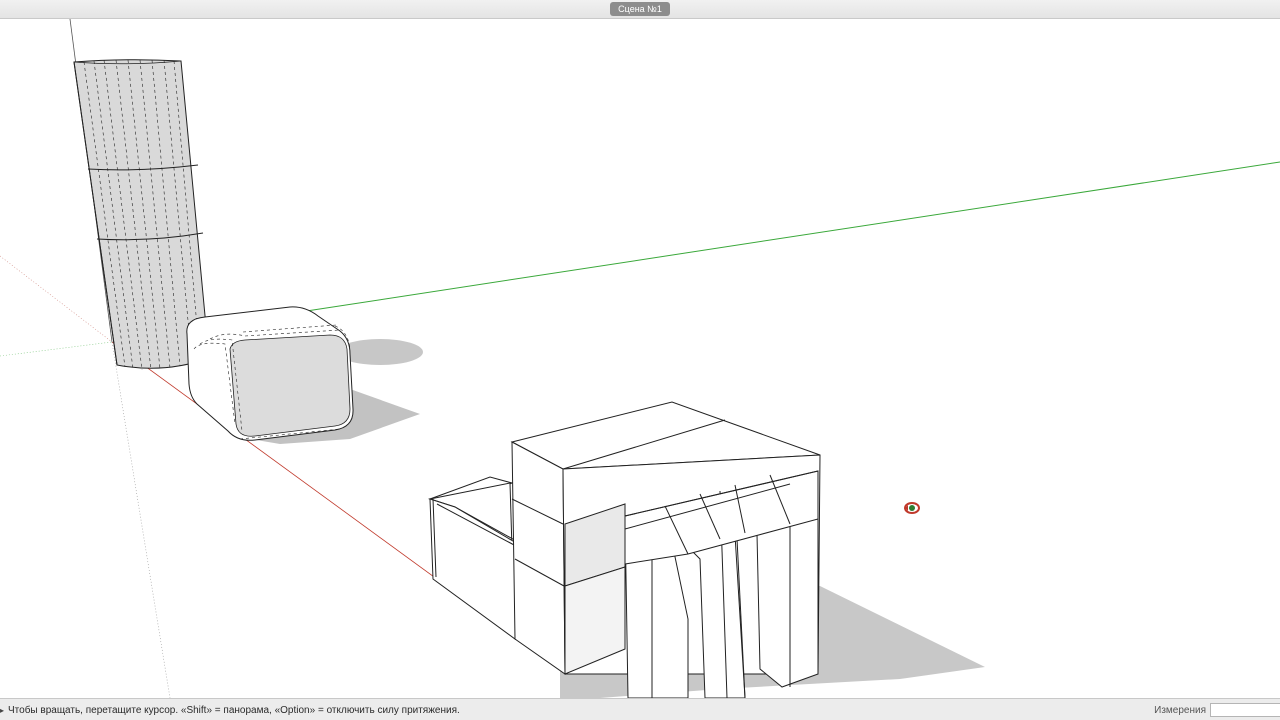 The width and height of the screenshot is (1280, 720). What do you see at coordinates (1180, 710) in the screenshot?
I see `measurements-label: Измерения` at bounding box center [1180, 710].